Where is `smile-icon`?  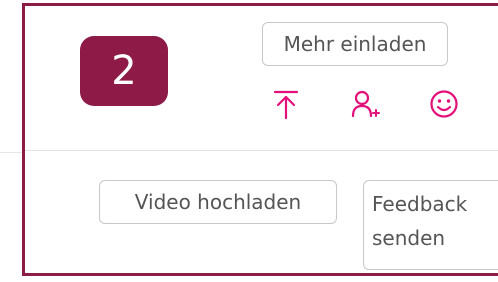
smile-icon is located at coordinates (444, 104).